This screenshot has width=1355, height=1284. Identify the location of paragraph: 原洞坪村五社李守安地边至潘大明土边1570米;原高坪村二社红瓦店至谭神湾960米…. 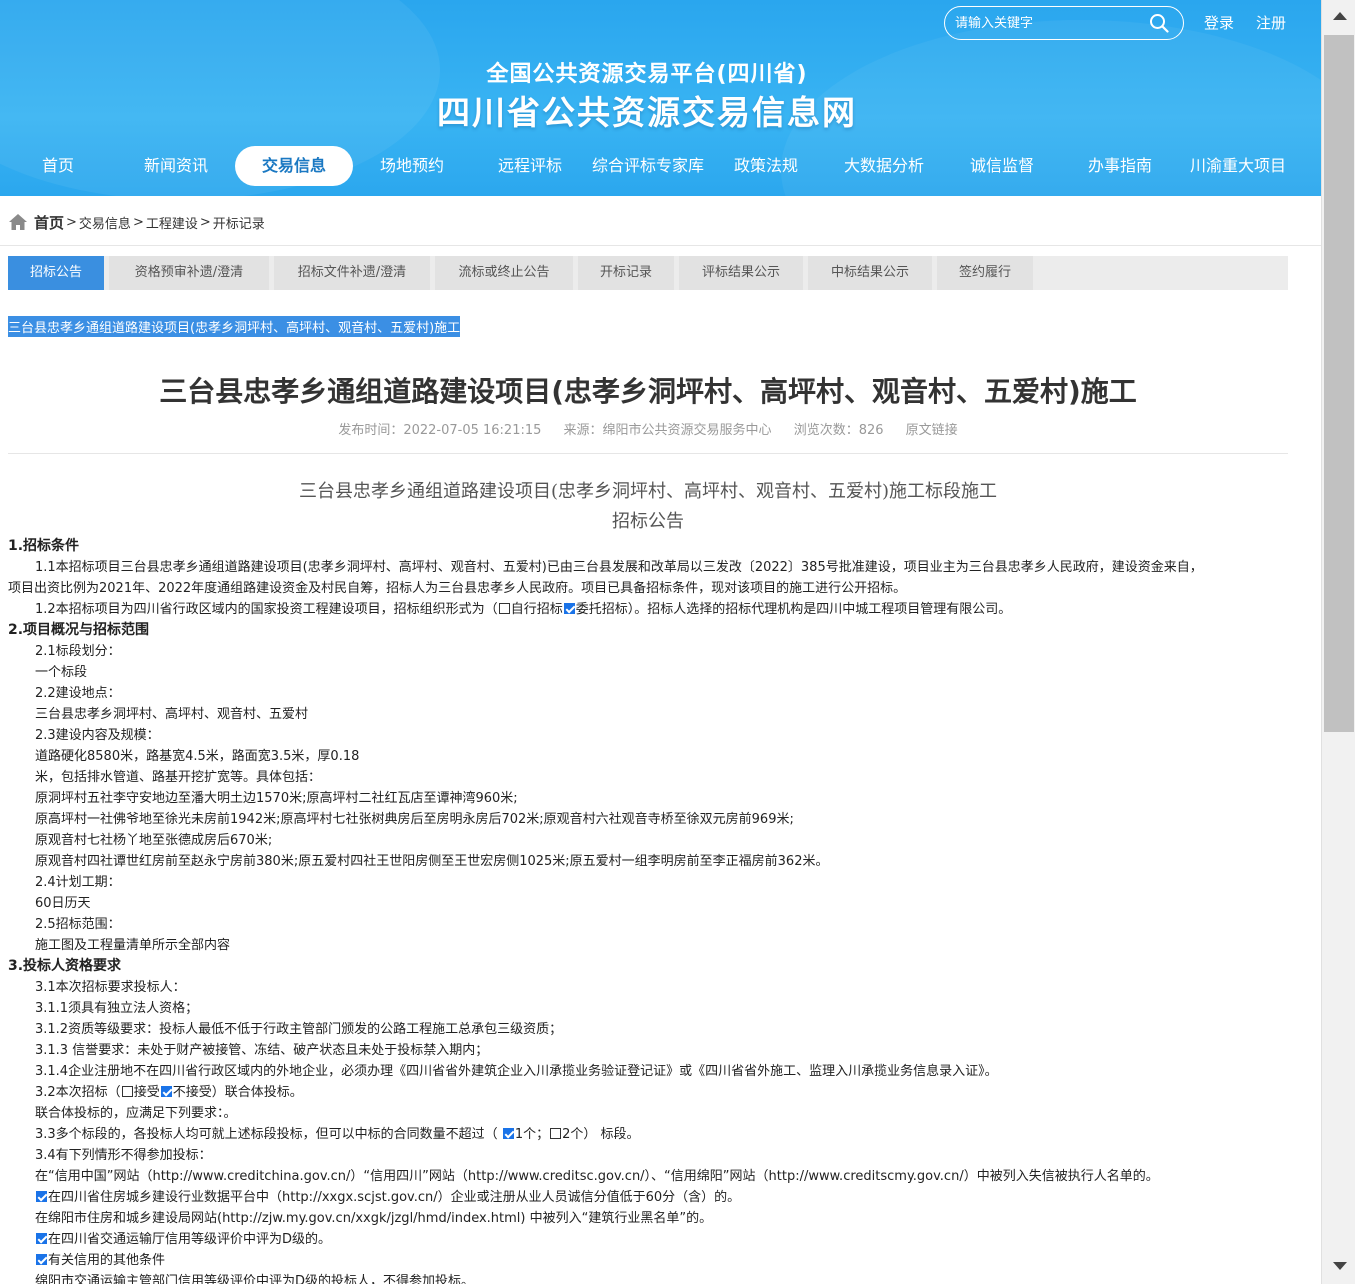
(276, 798).